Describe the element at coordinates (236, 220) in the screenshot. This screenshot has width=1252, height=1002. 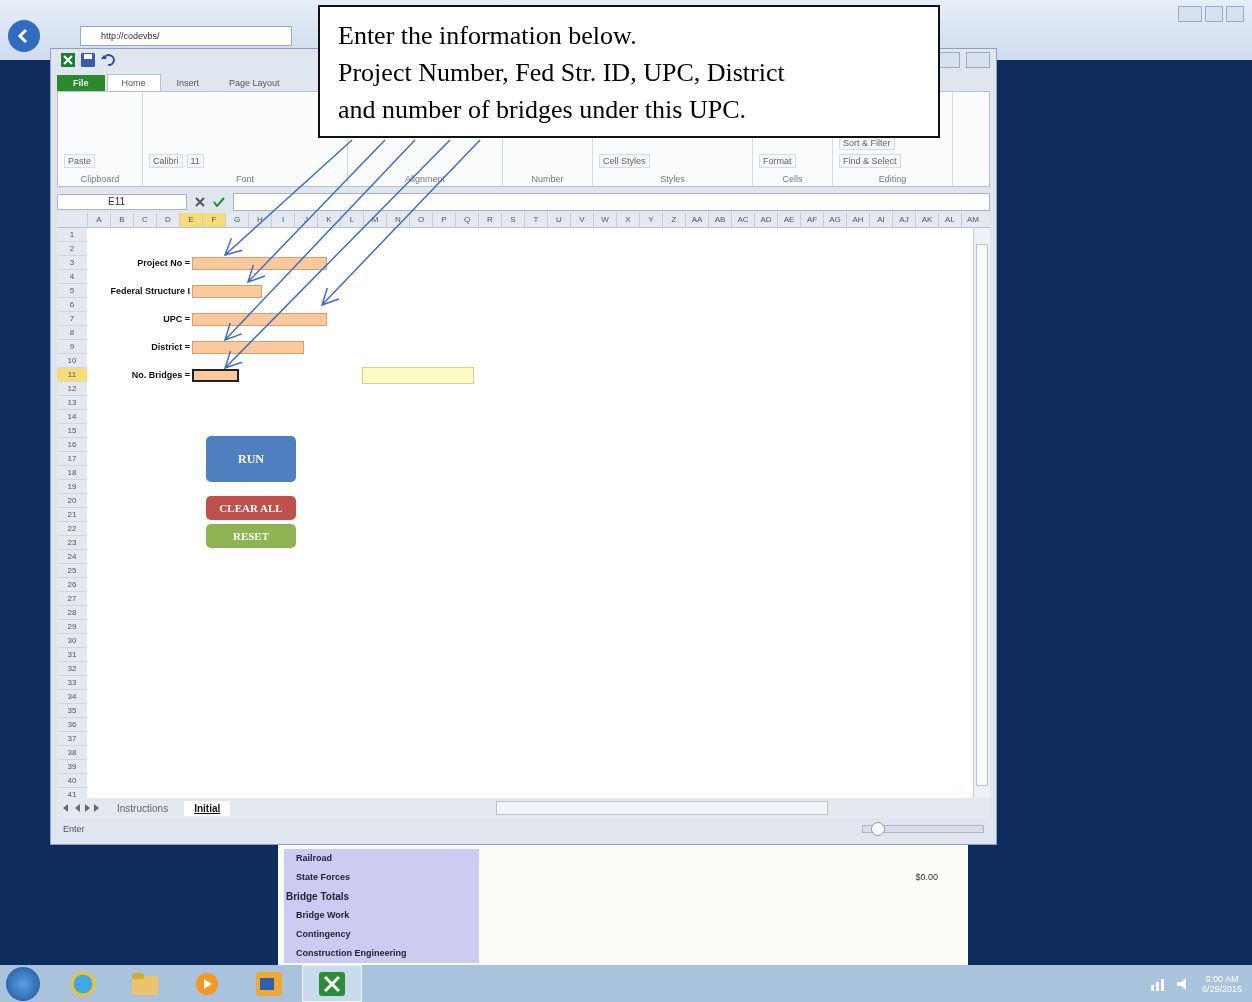
I see `column-header: G` at that location.